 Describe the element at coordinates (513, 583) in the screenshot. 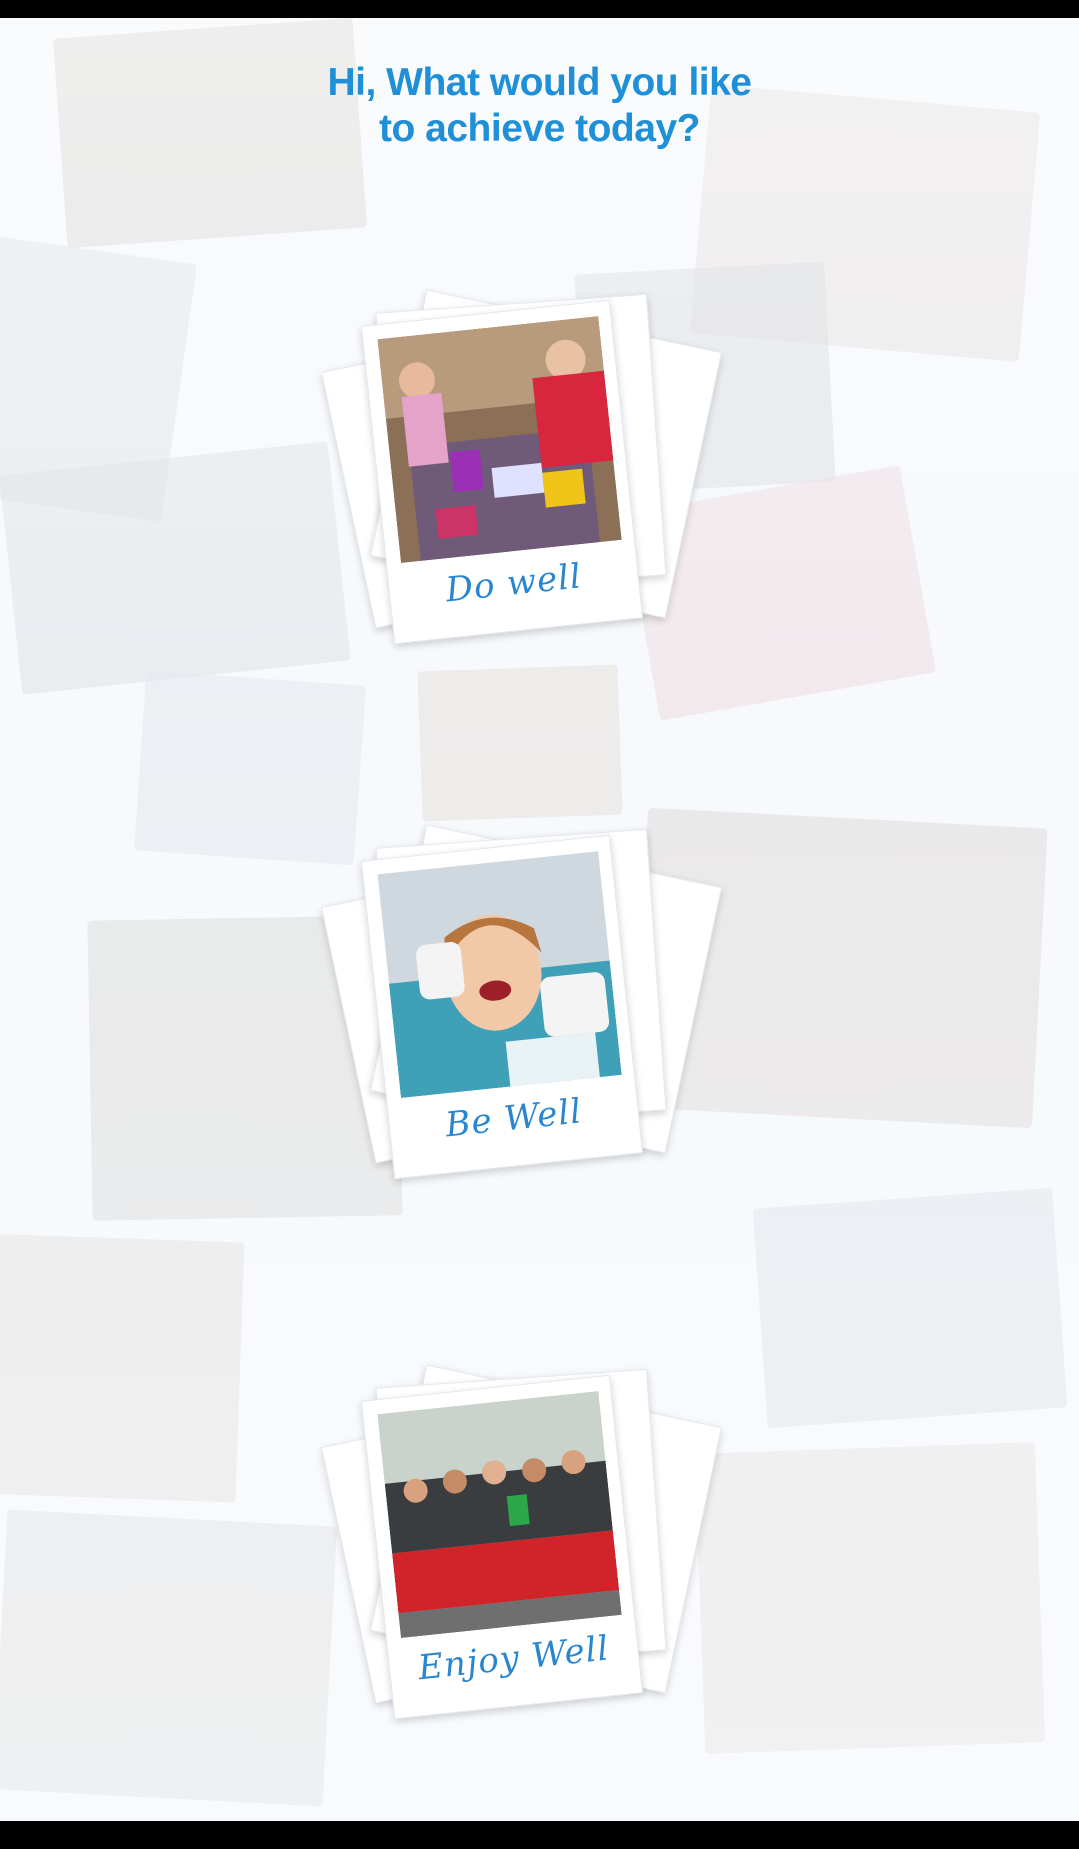

I see `do-well-label: Do well` at that location.